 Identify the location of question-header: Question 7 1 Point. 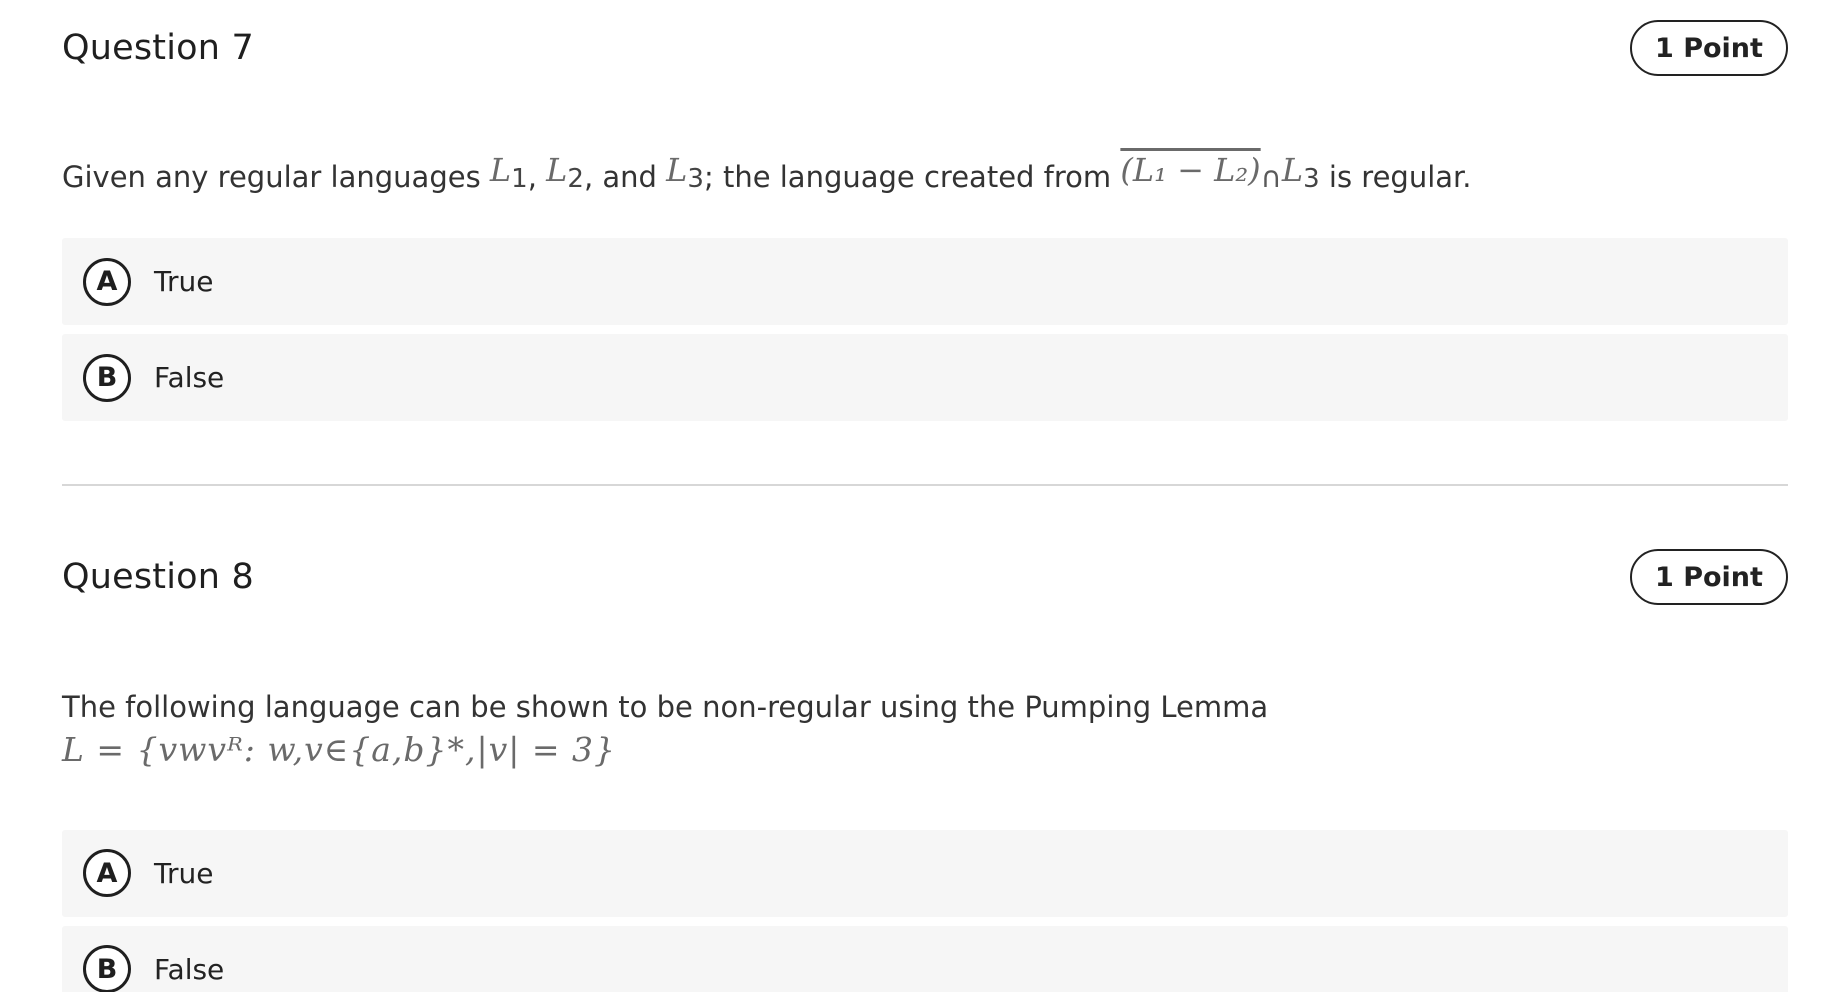
(925, 52).